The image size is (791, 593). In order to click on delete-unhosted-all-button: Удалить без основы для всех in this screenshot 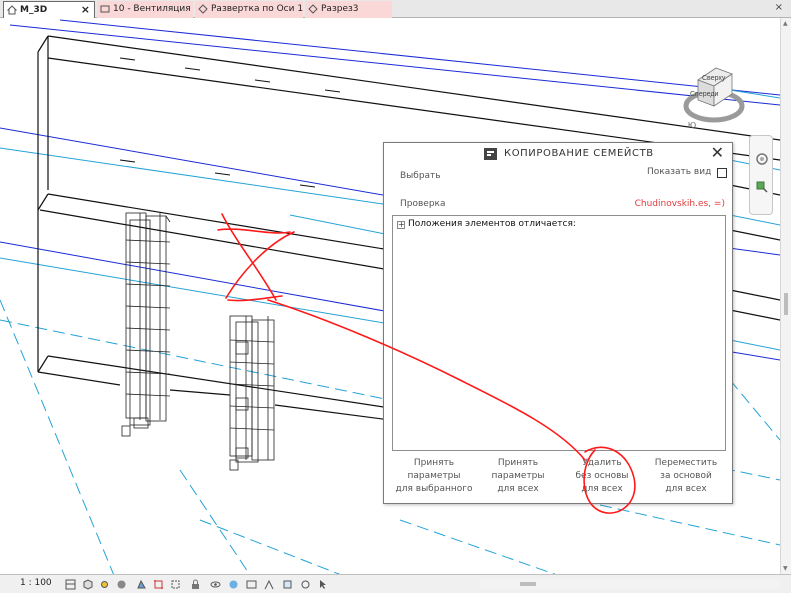, I will do `click(602, 479)`.